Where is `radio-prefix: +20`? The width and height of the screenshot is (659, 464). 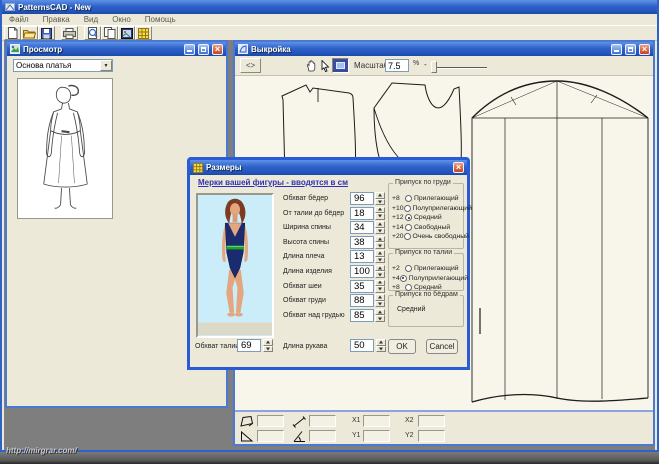
radio-prefix: +20 is located at coordinates (398, 237).